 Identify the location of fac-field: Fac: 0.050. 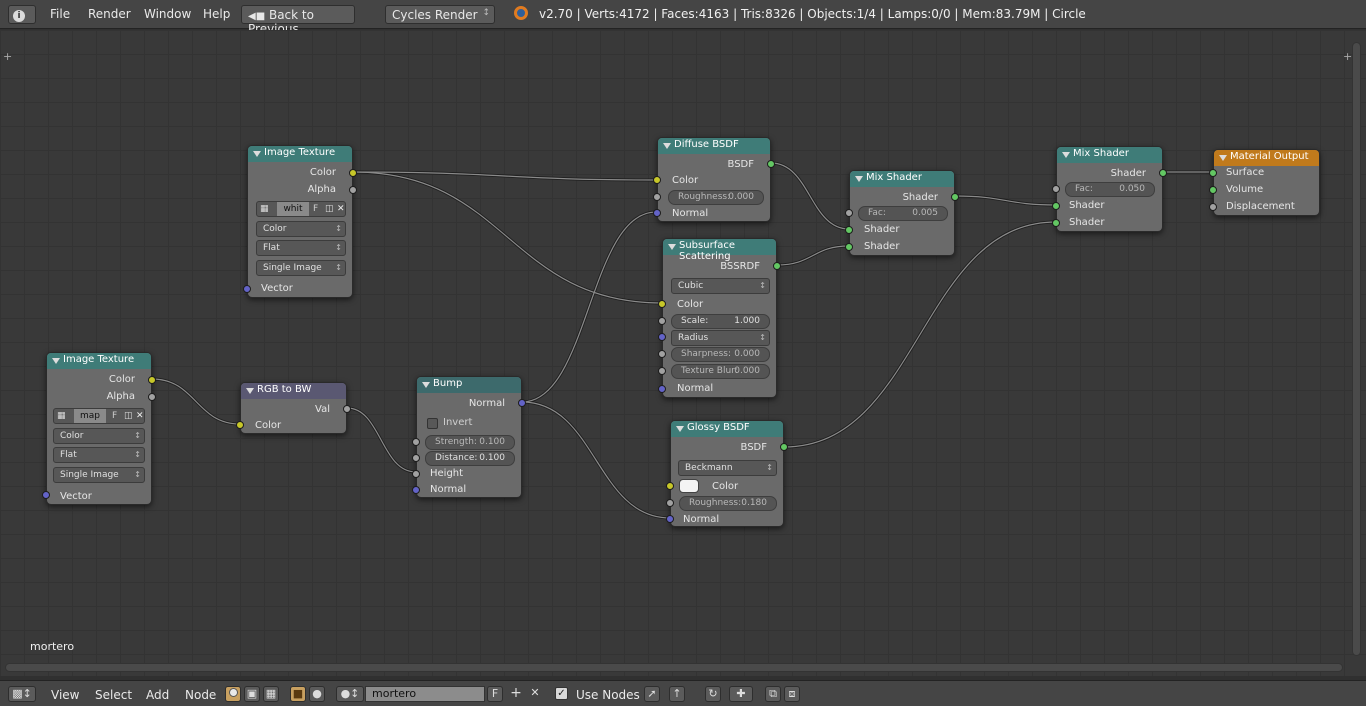
(1110, 189).